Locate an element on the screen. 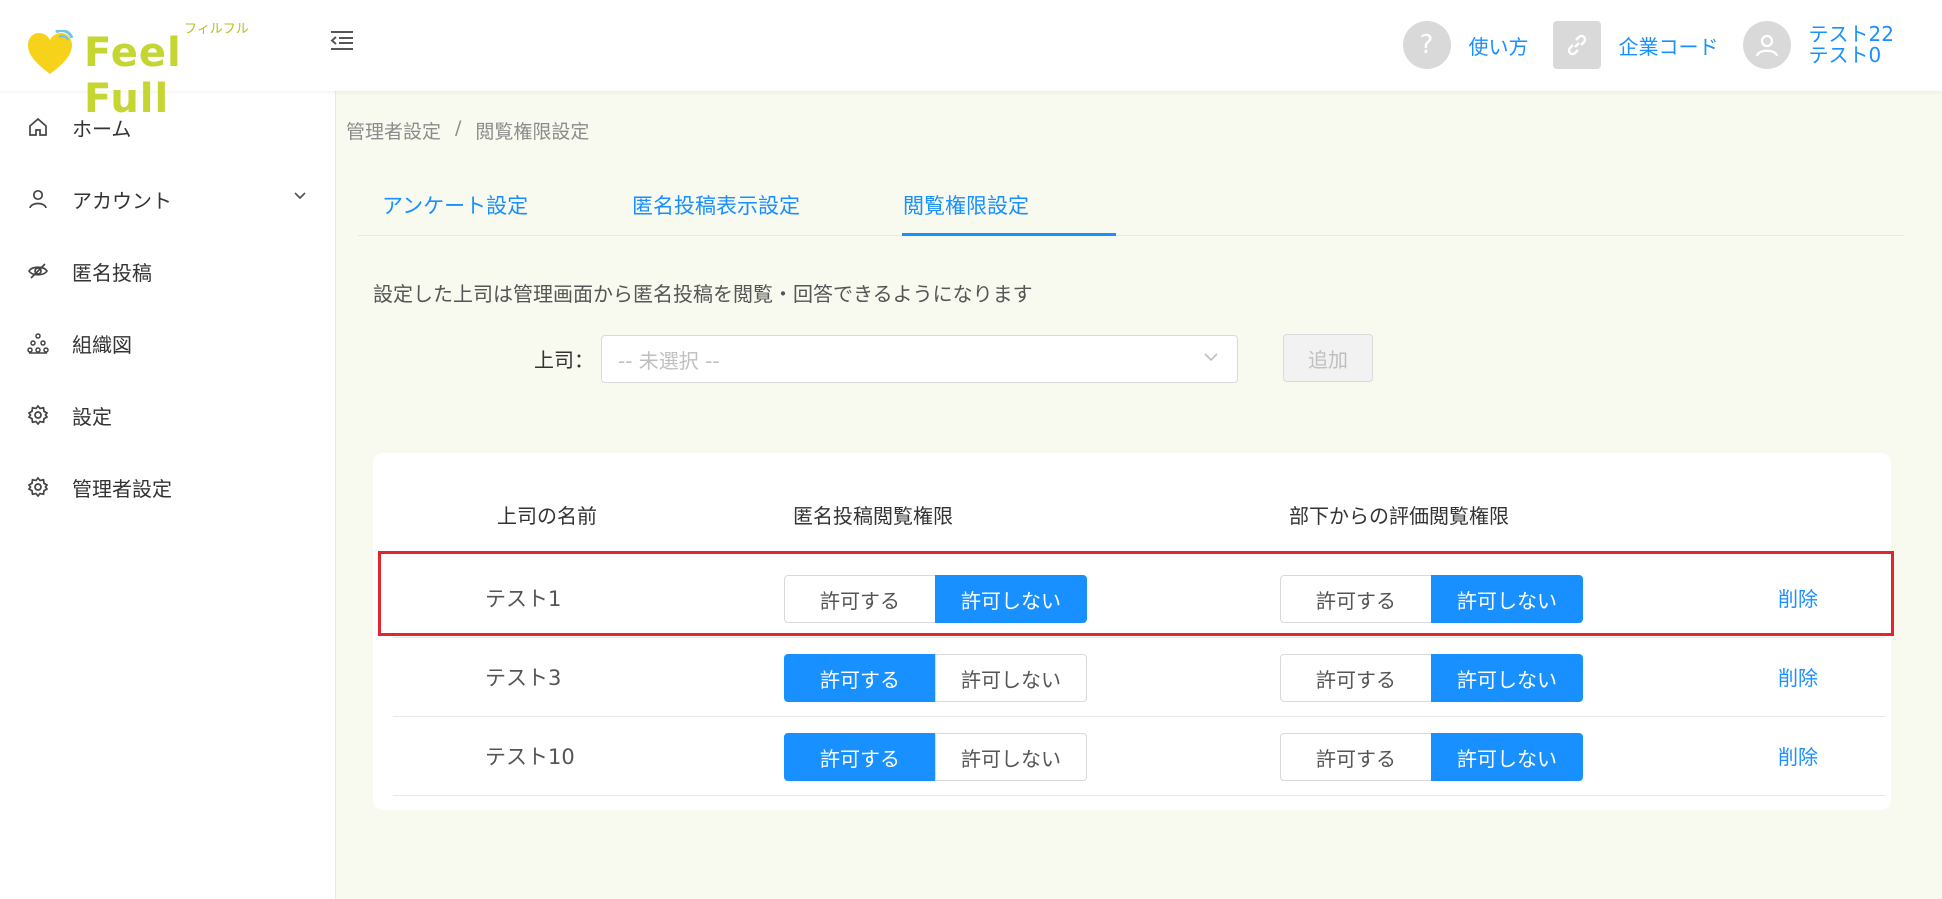 The height and width of the screenshot is (899, 1942). user-name-line1: テスト22 is located at coordinates (1851, 34).